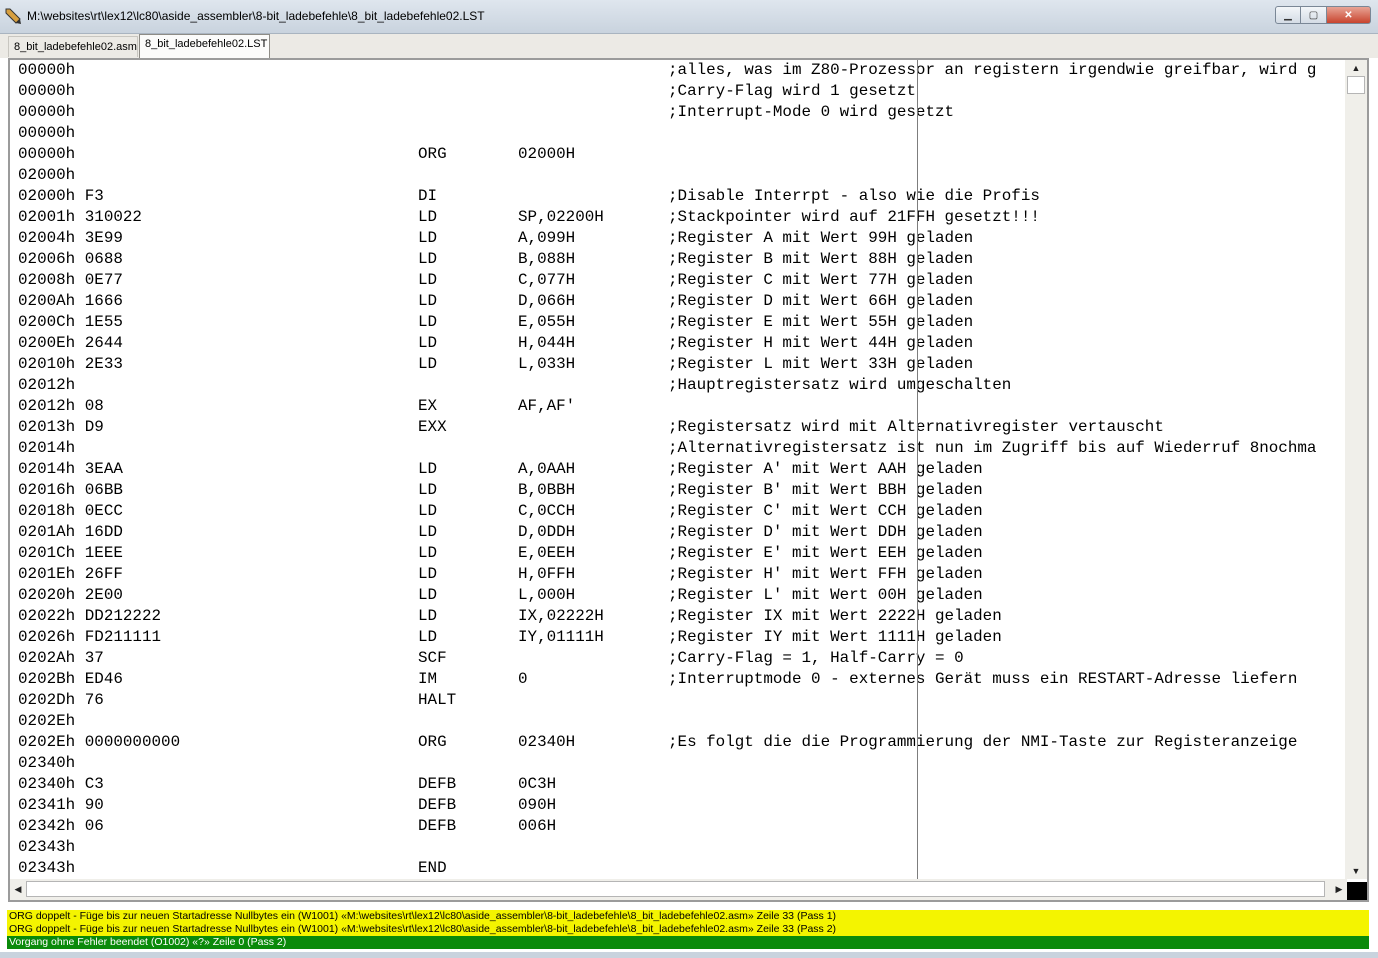 This screenshot has width=1378, height=958. What do you see at coordinates (1356, 871) in the screenshot?
I see `scroll-down-icon: ▼` at bounding box center [1356, 871].